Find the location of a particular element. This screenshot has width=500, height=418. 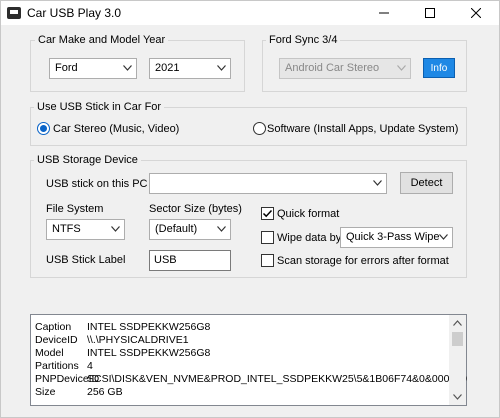

info-row: Model INTEL SSDPEKKW256G8 is located at coordinates (123, 353).